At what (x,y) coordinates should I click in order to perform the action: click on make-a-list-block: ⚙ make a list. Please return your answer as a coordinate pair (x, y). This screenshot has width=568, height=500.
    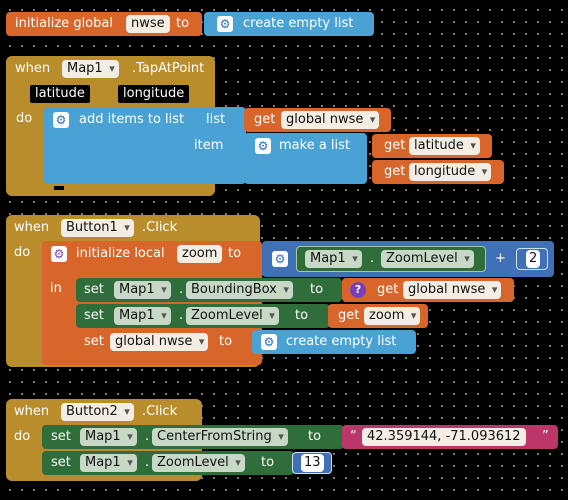
    Looking at the image, I should click on (305, 158).